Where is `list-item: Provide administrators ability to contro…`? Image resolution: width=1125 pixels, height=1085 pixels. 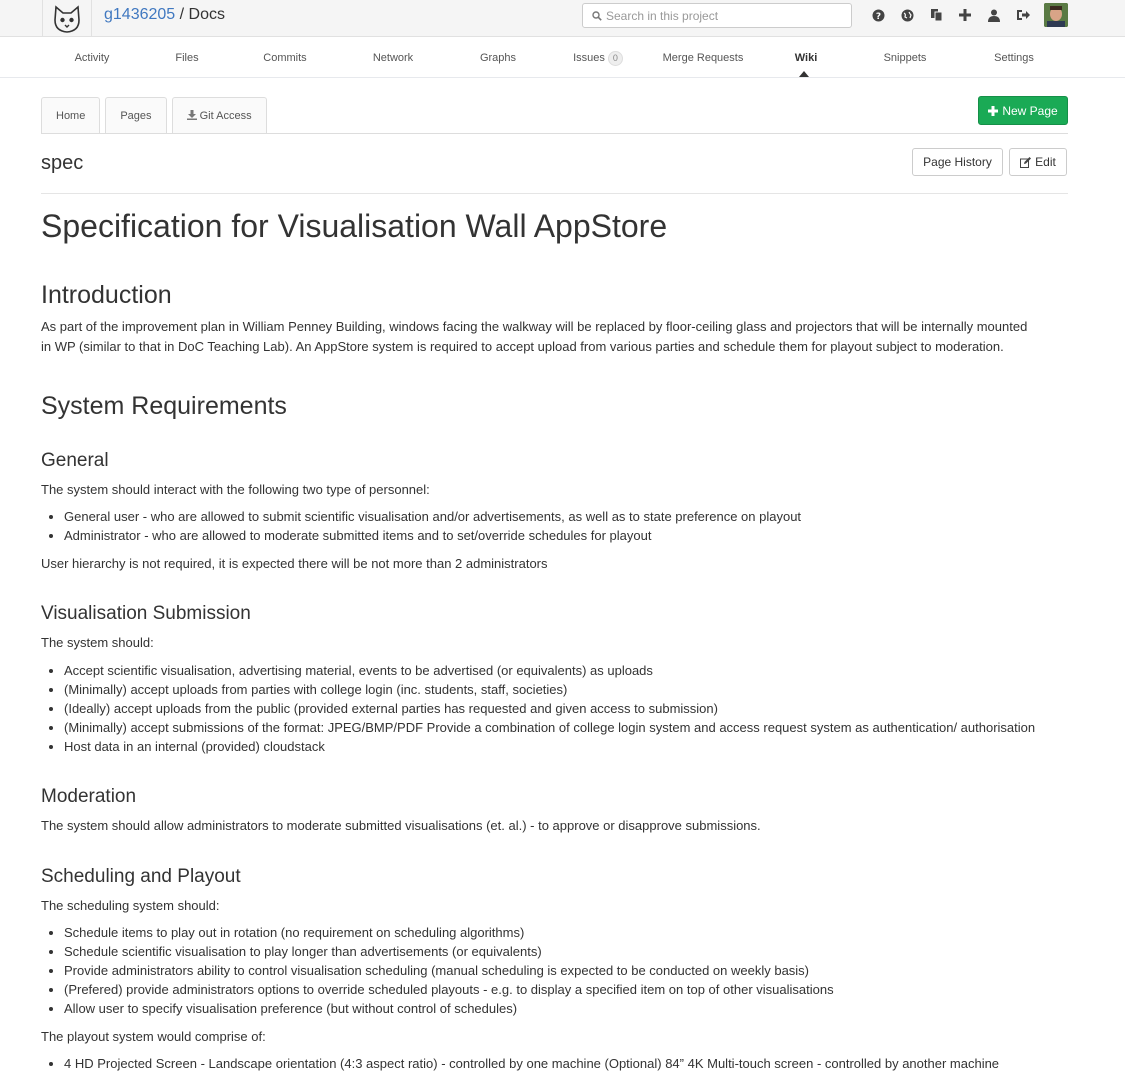
list-item: Provide administrators ability to contro… is located at coordinates (449, 970).